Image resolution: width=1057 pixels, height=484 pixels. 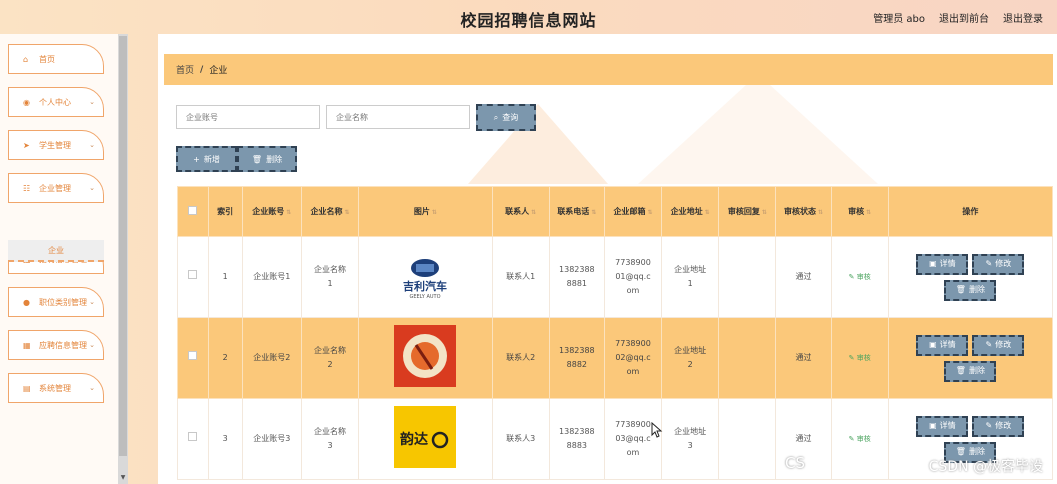 I want to click on sidebar-item-label: 个人中心, so click(x=55, y=102).